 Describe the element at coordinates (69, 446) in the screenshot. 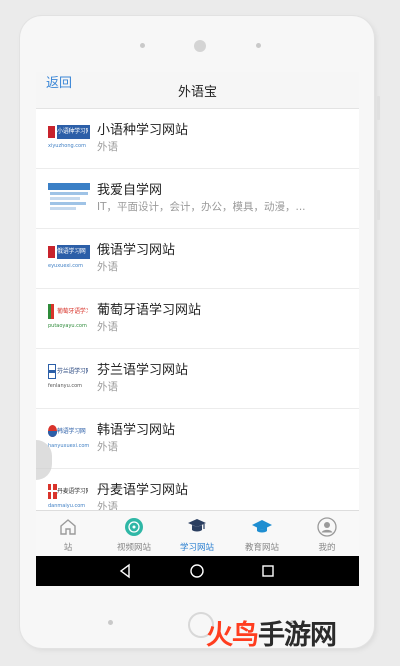

I see `thumb-url: hanyuxuexi.com` at that location.